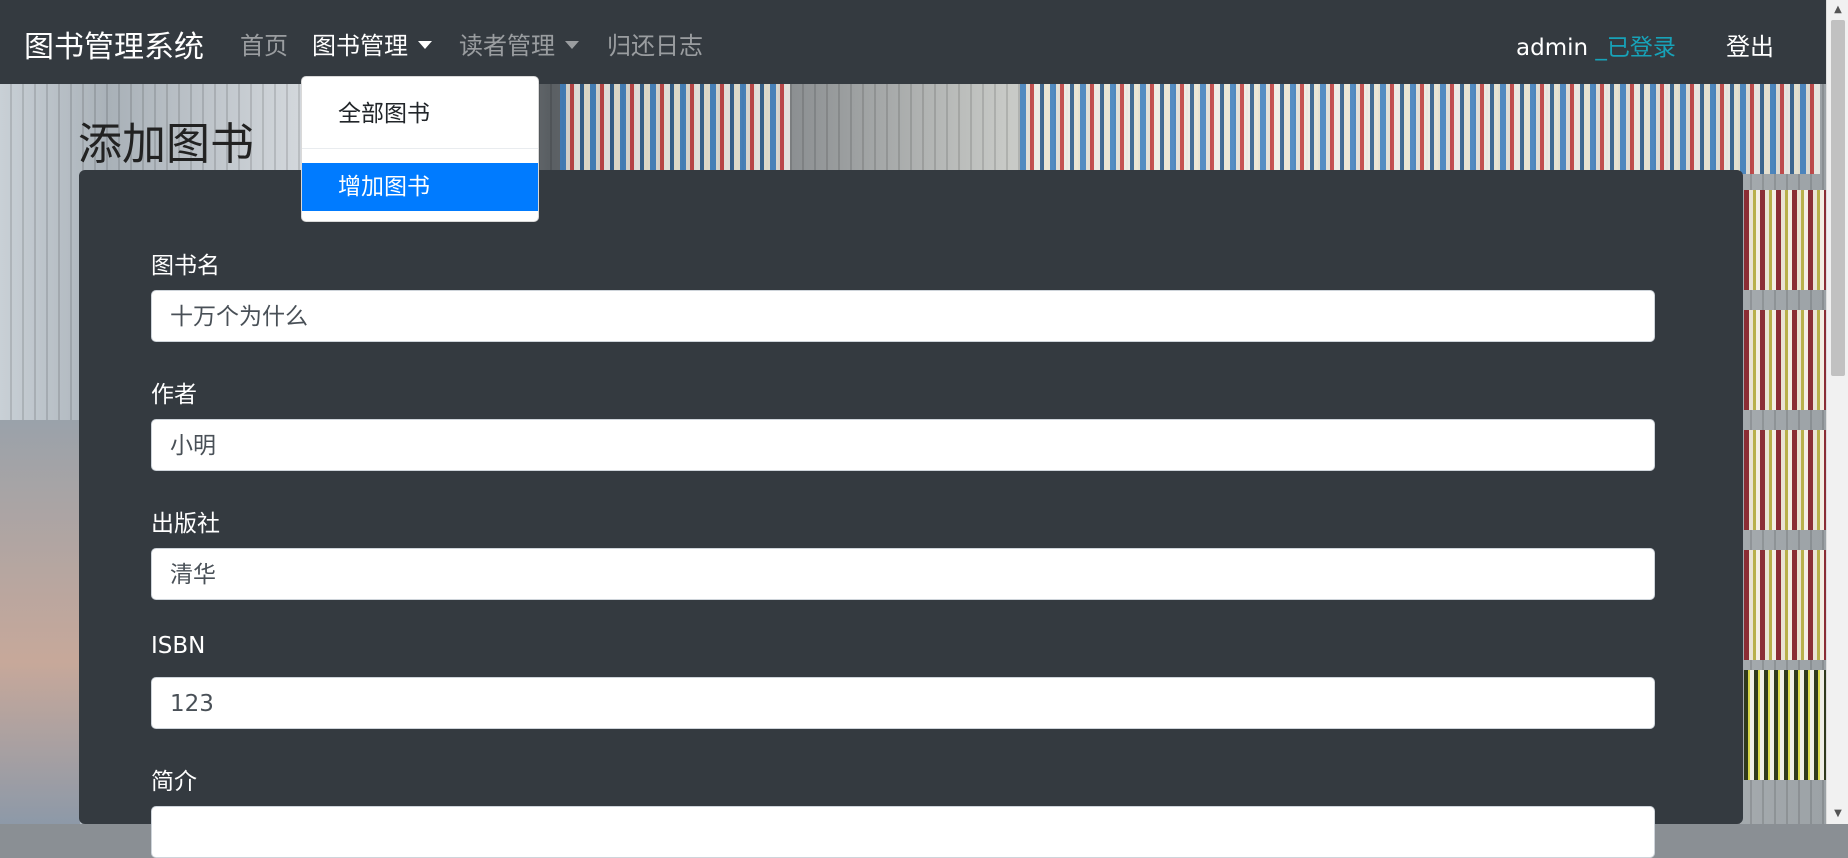  Describe the element at coordinates (1635, 48) in the screenshot. I see `login-status: _已登录` at that location.